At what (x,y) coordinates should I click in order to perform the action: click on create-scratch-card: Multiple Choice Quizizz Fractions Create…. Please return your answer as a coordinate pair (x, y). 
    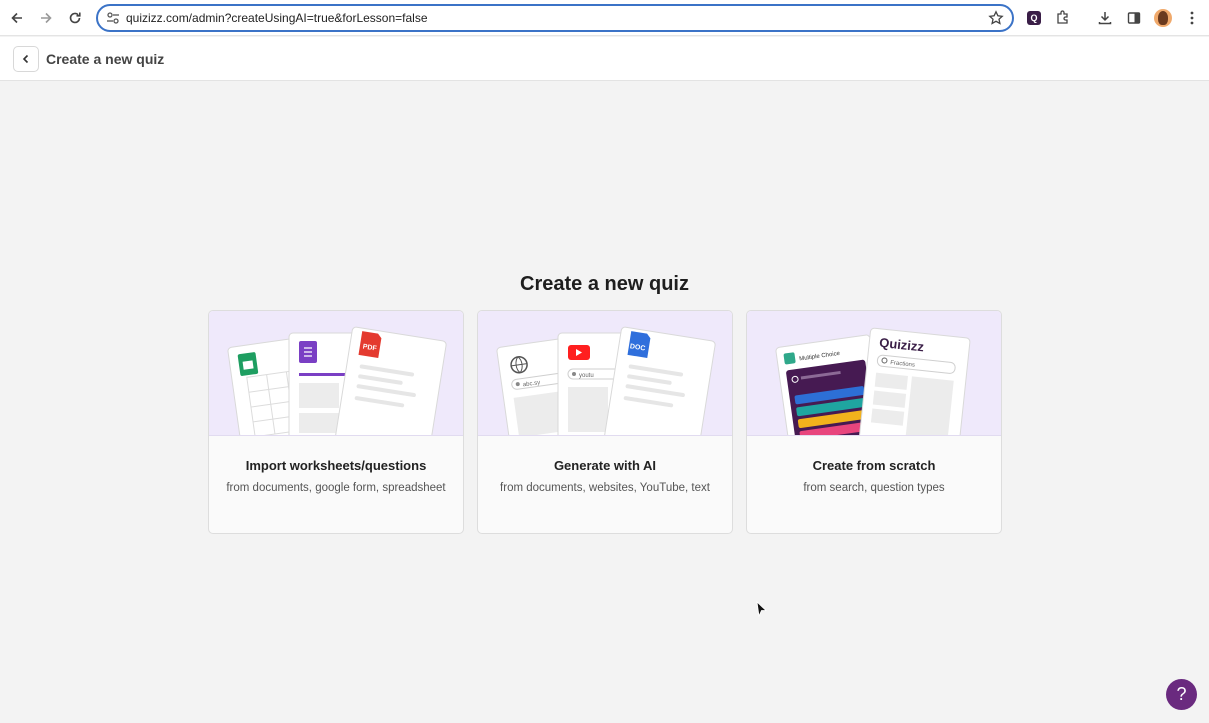
    Looking at the image, I should click on (874, 422).